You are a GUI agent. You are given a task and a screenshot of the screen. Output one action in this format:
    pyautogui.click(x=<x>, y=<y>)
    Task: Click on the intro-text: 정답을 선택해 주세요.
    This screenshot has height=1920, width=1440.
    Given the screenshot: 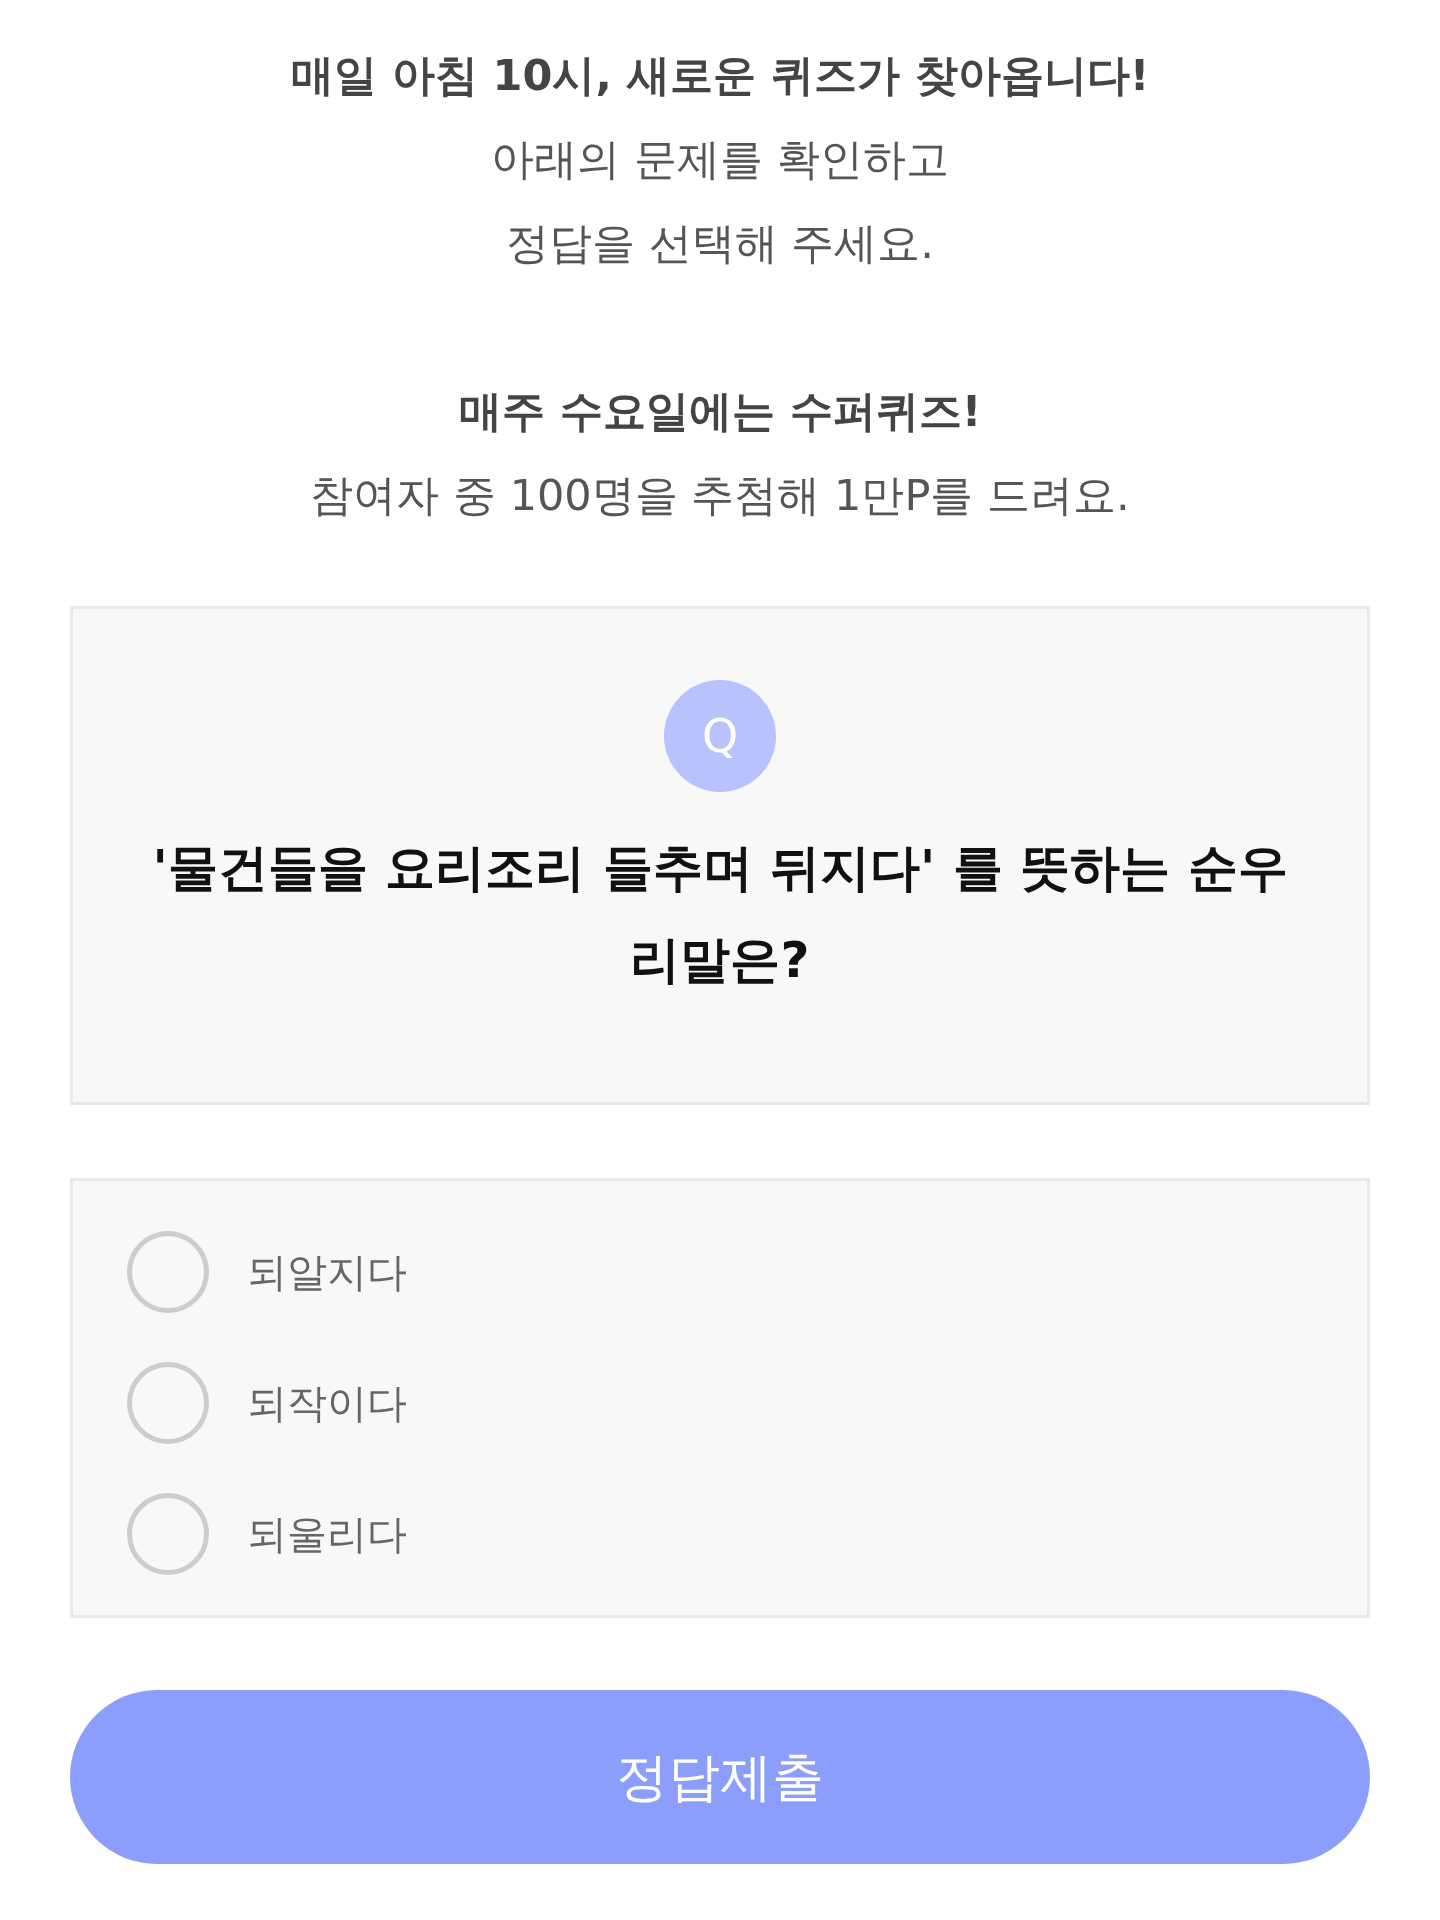 What is the action you would take?
    pyautogui.click(x=720, y=243)
    